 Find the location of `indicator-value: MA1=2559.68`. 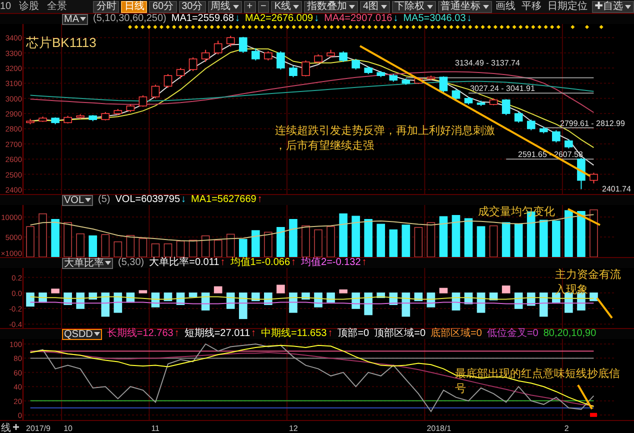

indicator-value: MA1=2559.68 is located at coordinates (202, 19).